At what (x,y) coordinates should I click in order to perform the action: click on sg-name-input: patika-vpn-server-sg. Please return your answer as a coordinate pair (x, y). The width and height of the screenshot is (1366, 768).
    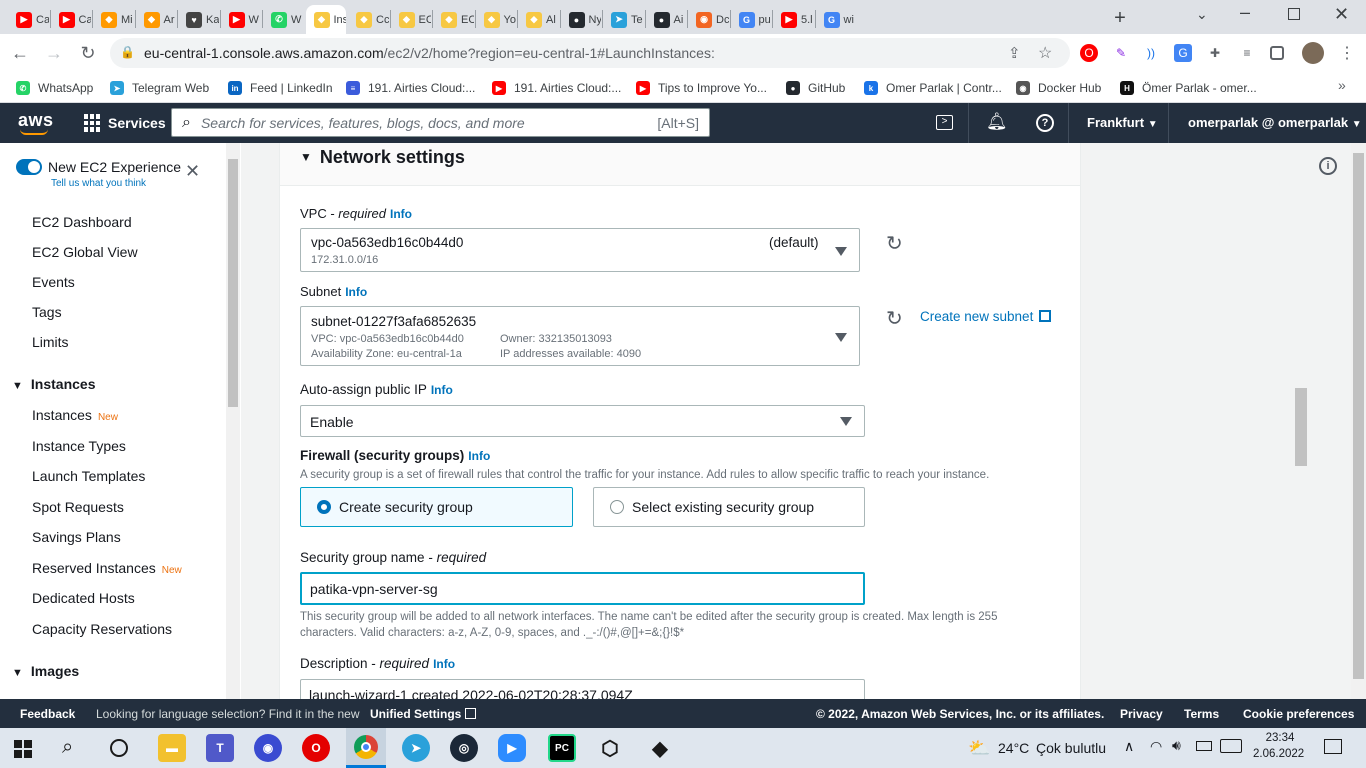
    Looking at the image, I should click on (582, 588).